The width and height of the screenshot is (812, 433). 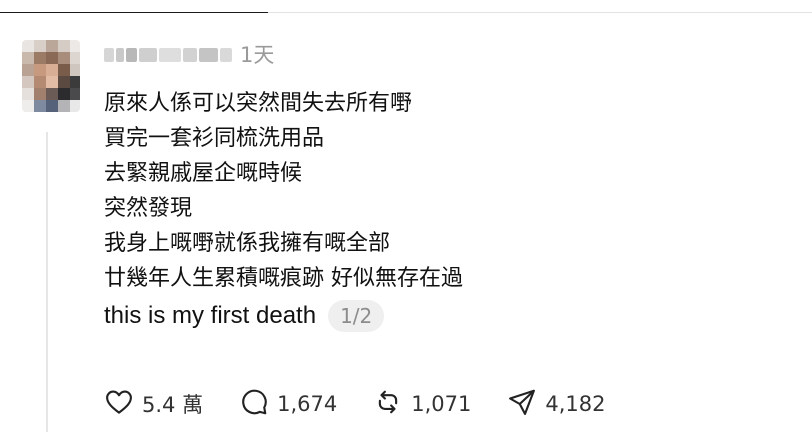 What do you see at coordinates (258, 103) in the screenshot?
I see `post-line: 原來人係可以突然間失去所有嘢` at bounding box center [258, 103].